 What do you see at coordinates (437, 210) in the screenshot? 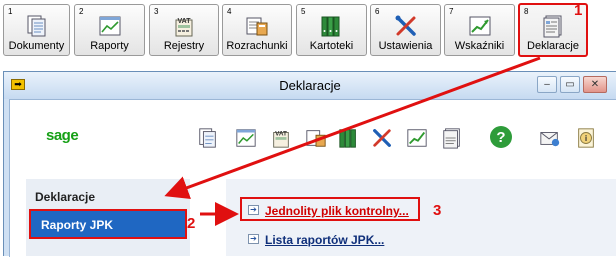
I see `annotation-number-3: 3` at bounding box center [437, 210].